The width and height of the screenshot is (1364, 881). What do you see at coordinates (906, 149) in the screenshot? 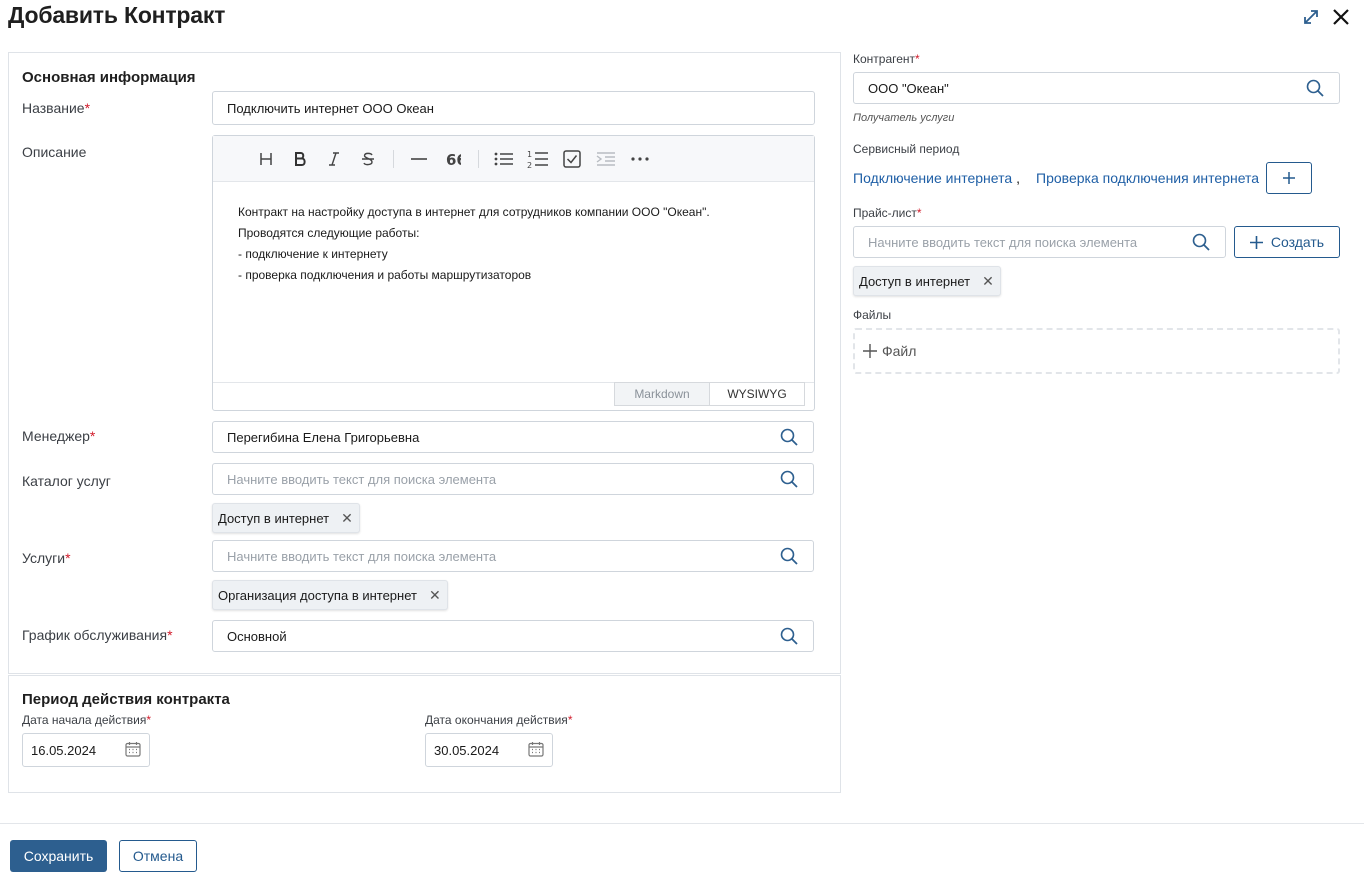
I see `service-period-label: Сервисный период` at bounding box center [906, 149].